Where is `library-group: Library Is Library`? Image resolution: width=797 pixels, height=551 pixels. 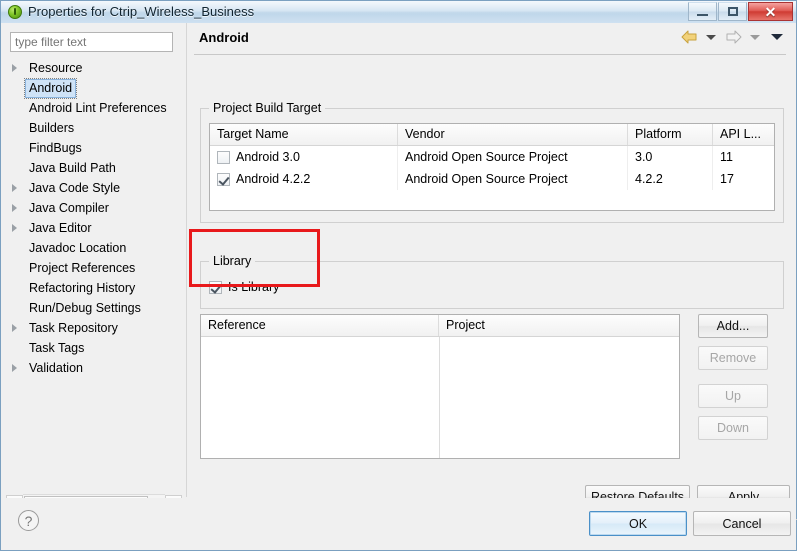 library-group: Library Is Library is located at coordinates (492, 281).